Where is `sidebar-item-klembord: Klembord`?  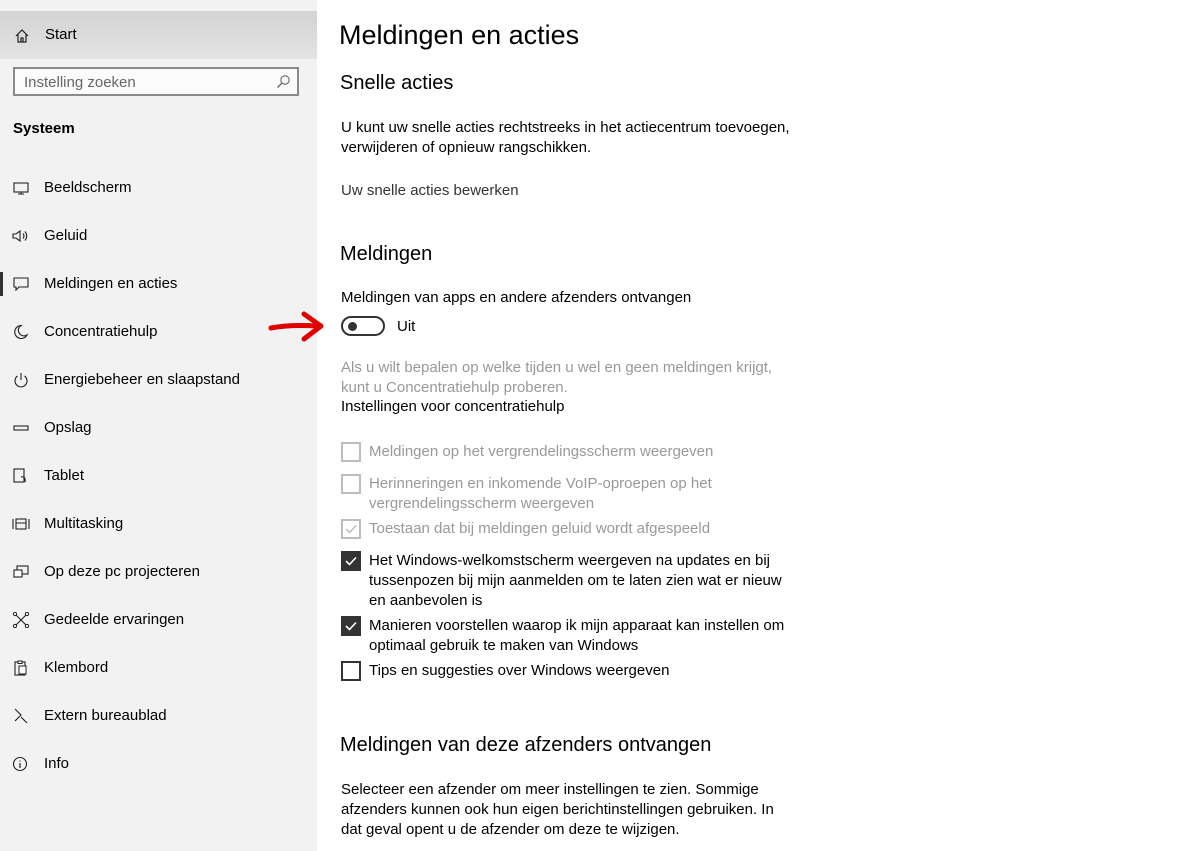 sidebar-item-klembord: Klembord is located at coordinates (158, 668).